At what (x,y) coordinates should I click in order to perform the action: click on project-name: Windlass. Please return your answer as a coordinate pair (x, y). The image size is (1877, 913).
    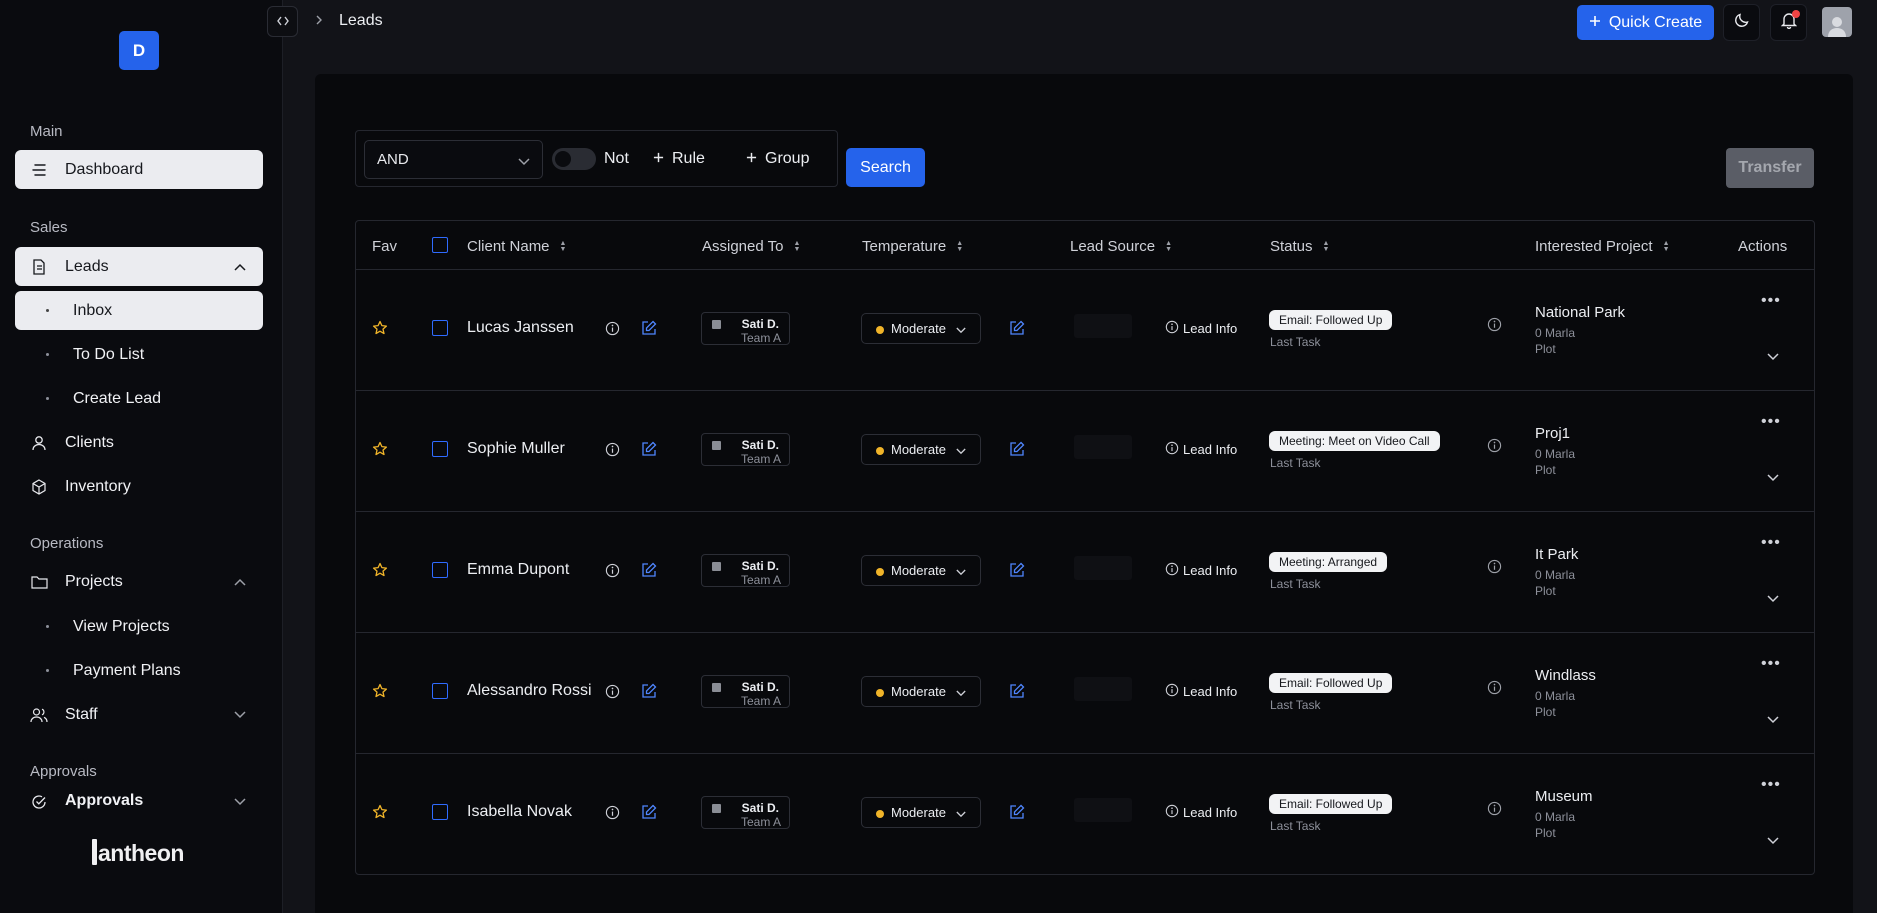
    Looking at the image, I should click on (1565, 675).